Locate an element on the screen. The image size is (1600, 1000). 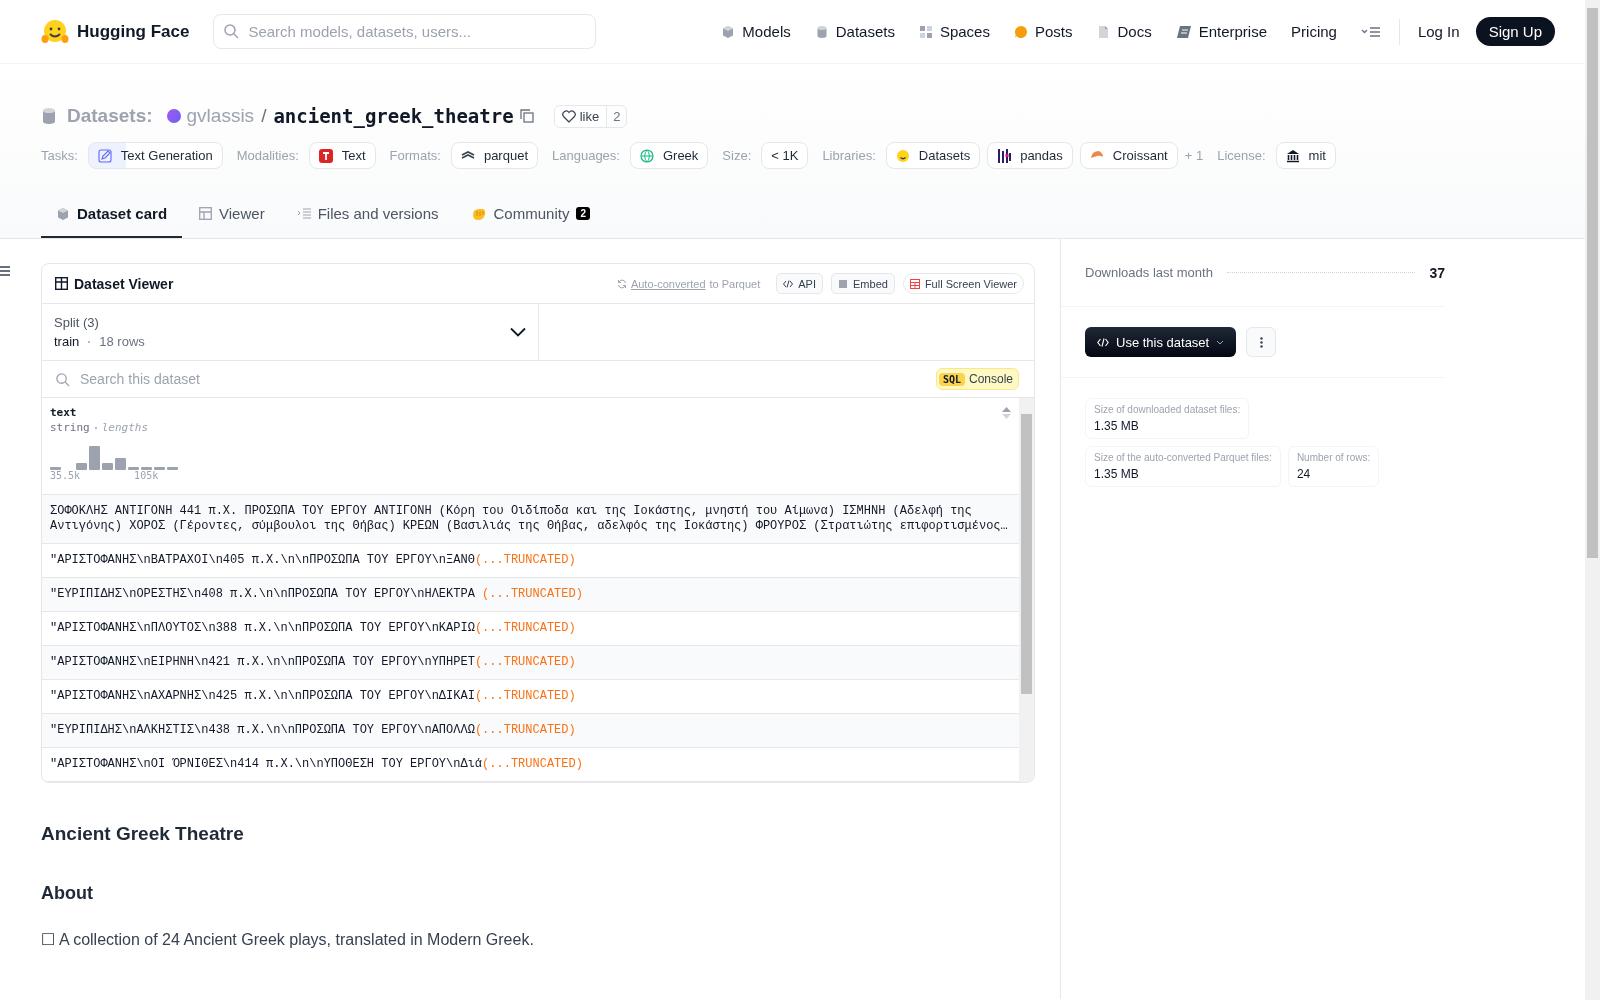
nav-link: Pricing is located at coordinates (1314, 31).